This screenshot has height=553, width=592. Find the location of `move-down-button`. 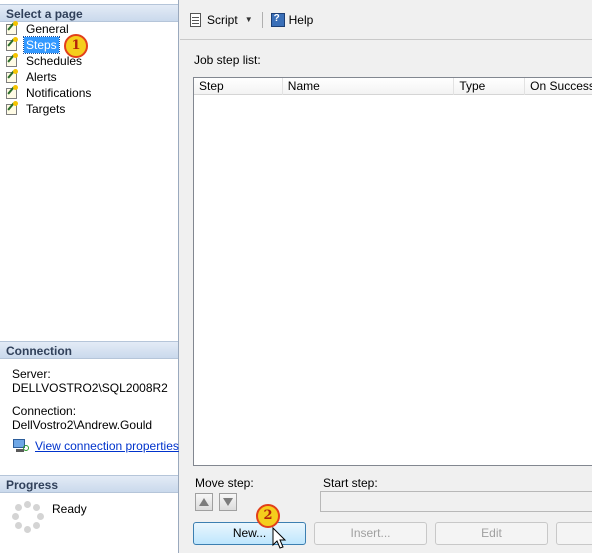

move-down-button is located at coordinates (228, 502).